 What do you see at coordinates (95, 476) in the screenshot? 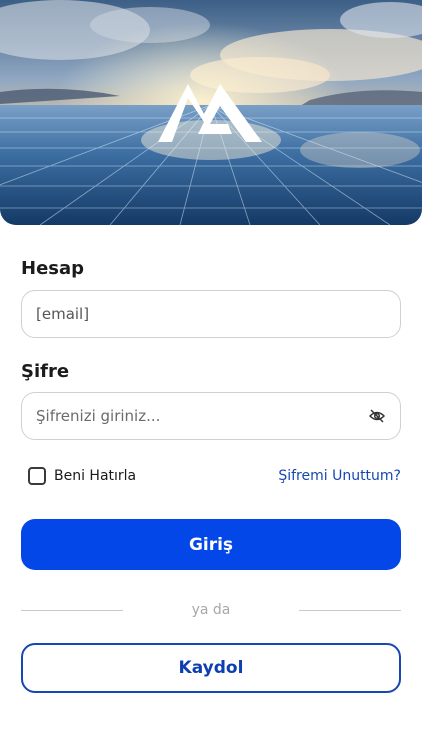
I see `remember-label: Beni Hatırla` at bounding box center [95, 476].